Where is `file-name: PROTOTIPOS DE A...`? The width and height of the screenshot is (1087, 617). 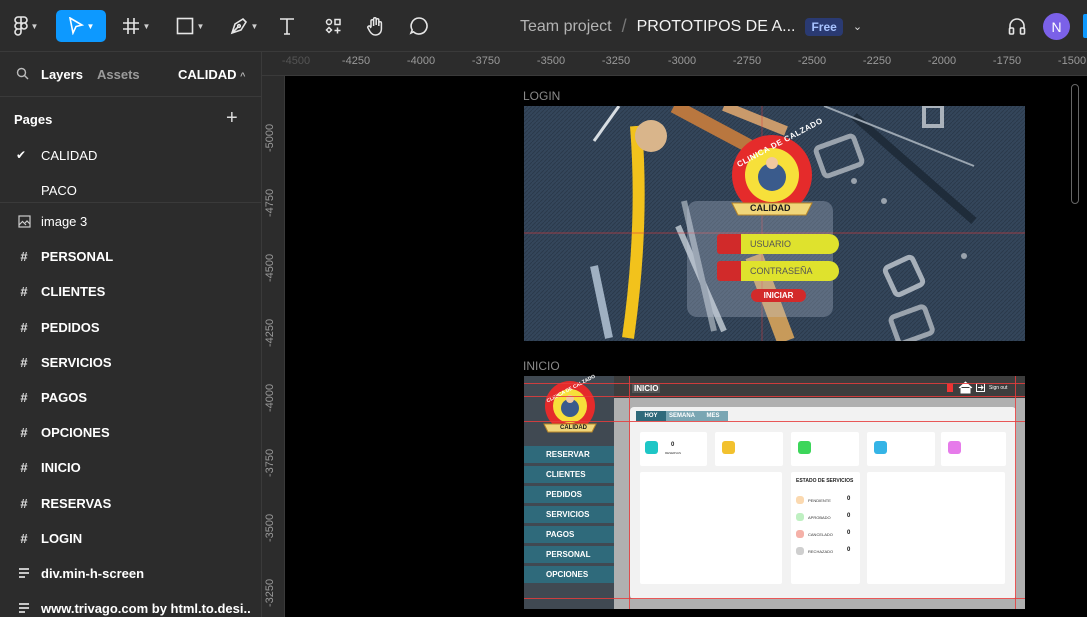 file-name: PROTOTIPOS DE A... is located at coordinates (716, 27).